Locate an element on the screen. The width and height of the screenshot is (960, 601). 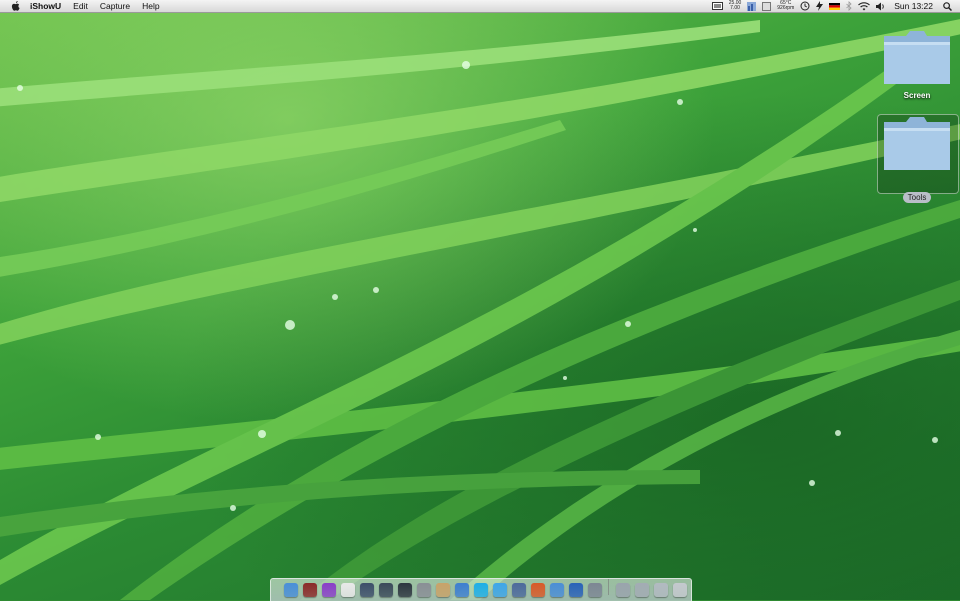
applications-stack-icon is located at coordinates (622, 590).